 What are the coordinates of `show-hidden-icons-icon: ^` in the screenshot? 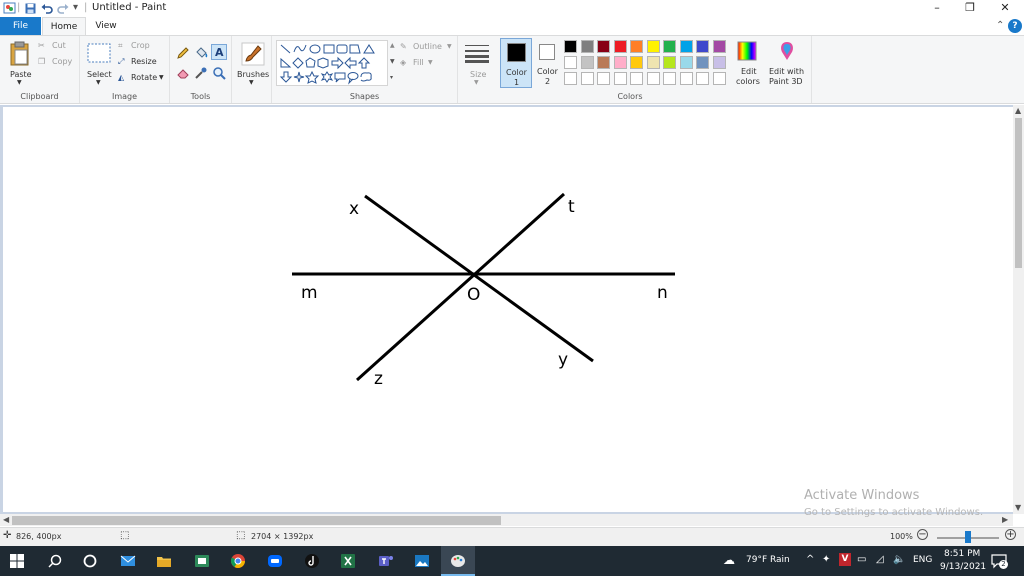 It's located at (810, 559).